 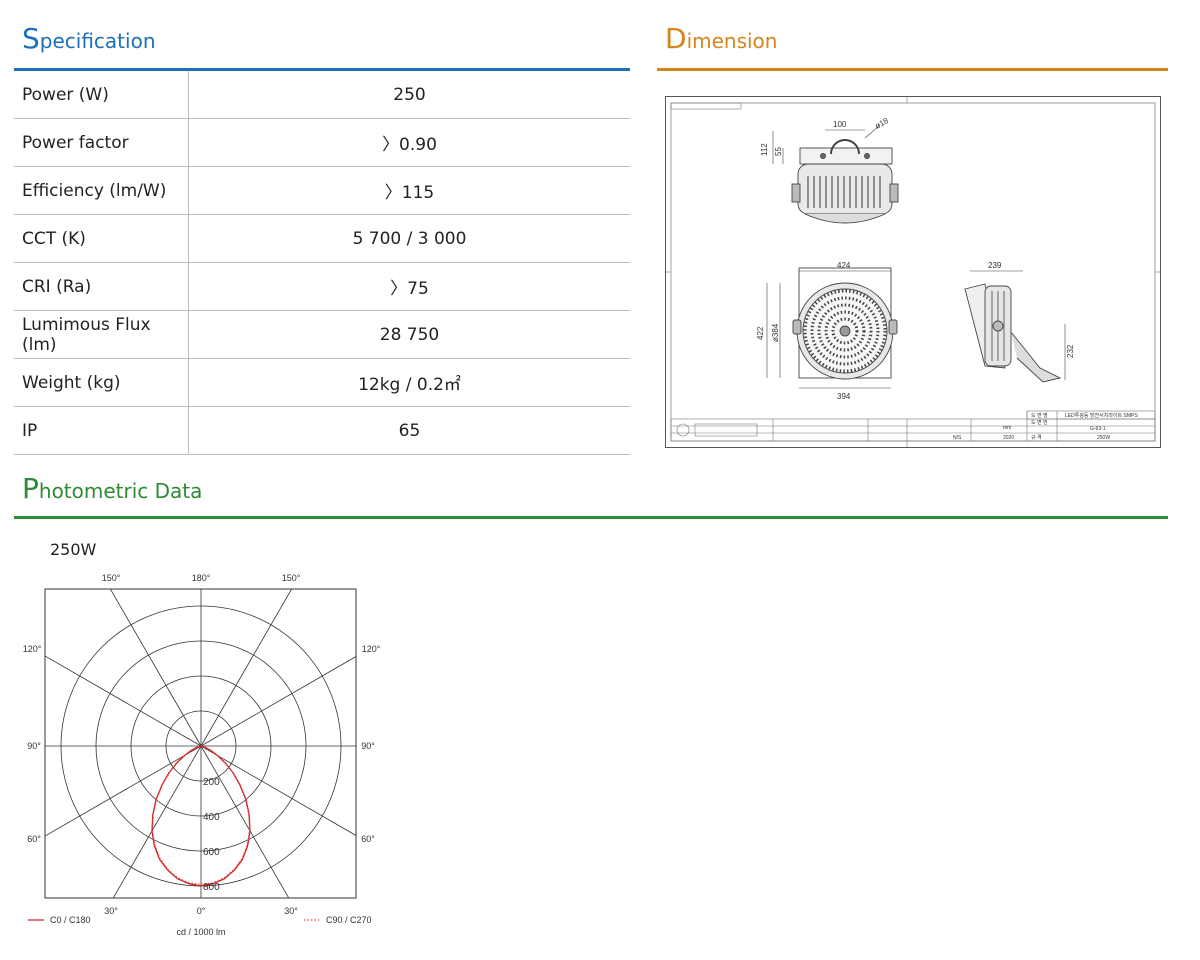 What do you see at coordinates (764, 149) in the screenshot?
I see `dim-top-height: 112` at bounding box center [764, 149].